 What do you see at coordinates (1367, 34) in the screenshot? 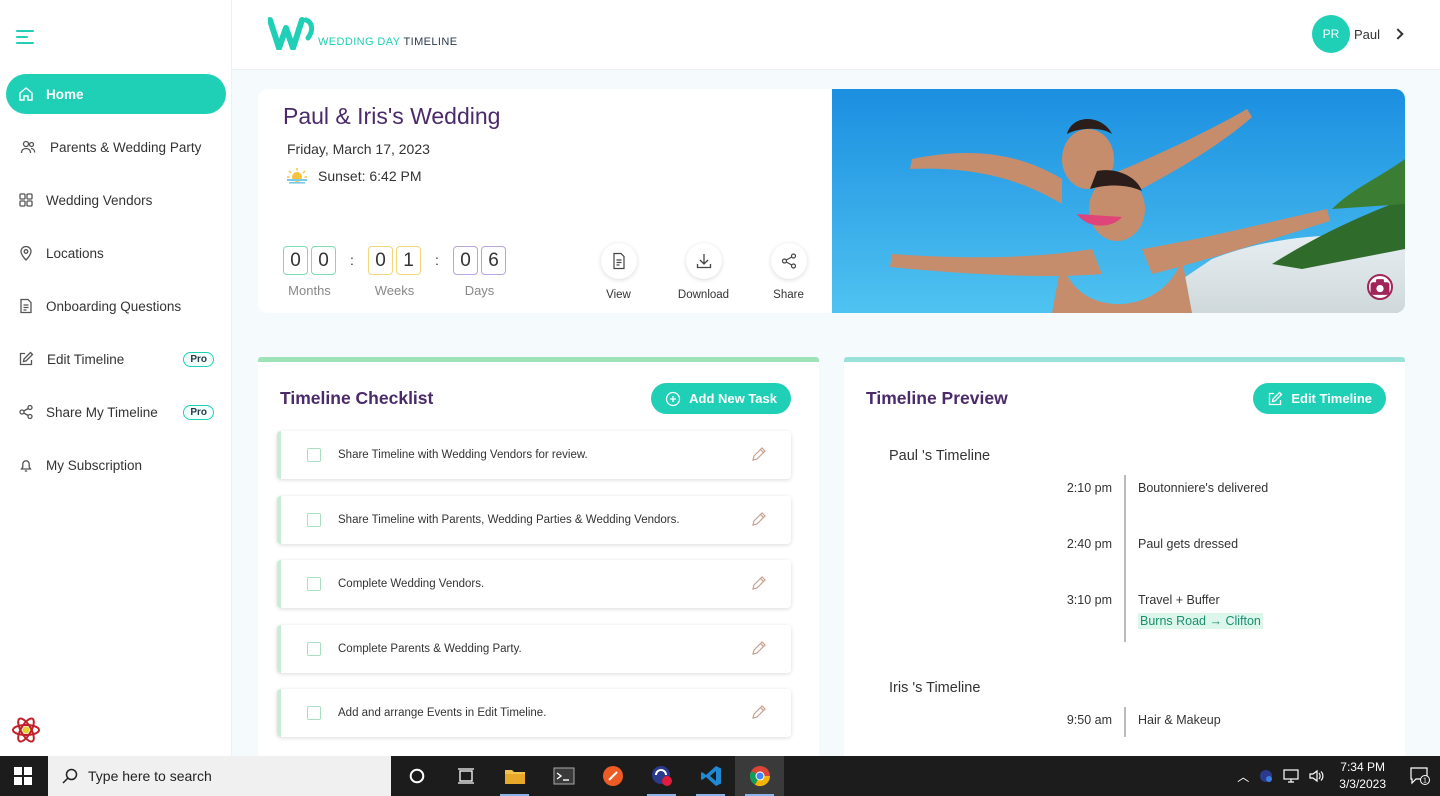
I see `user-name: Paul` at bounding box center [1367, 34].